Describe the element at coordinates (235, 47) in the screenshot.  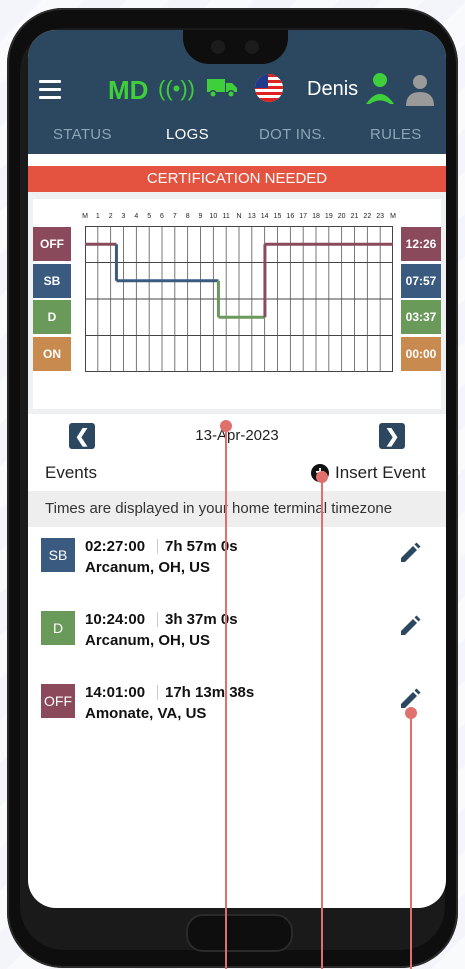
I see `camera-notch` at that location.